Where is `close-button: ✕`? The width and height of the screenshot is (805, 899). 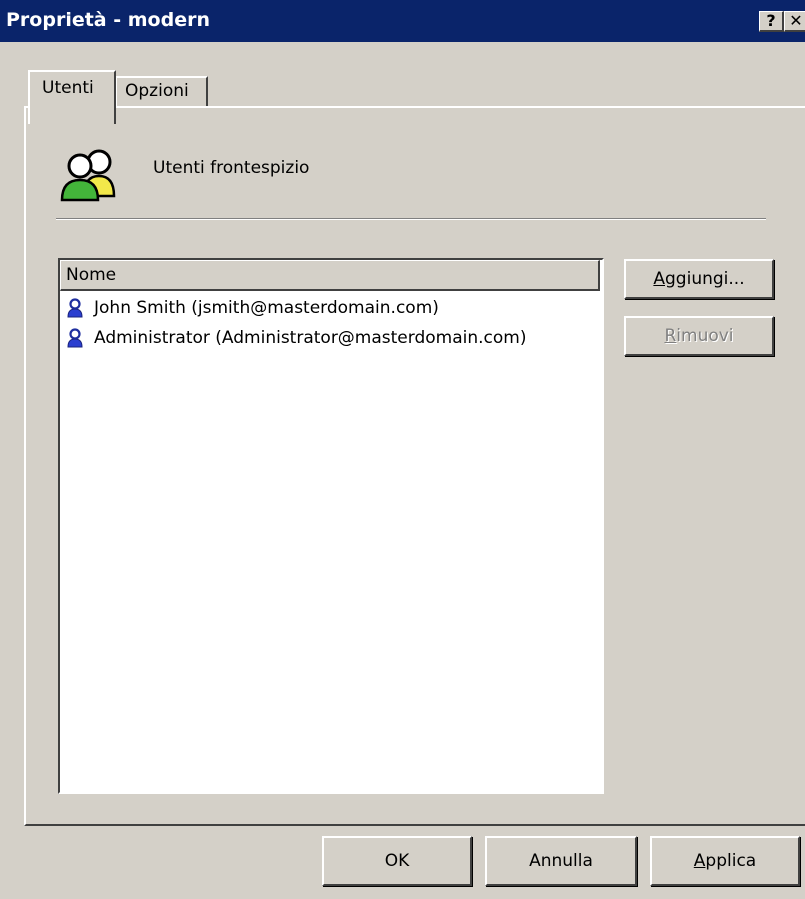
close-button: ✕ is located at coordinates (794, 21).